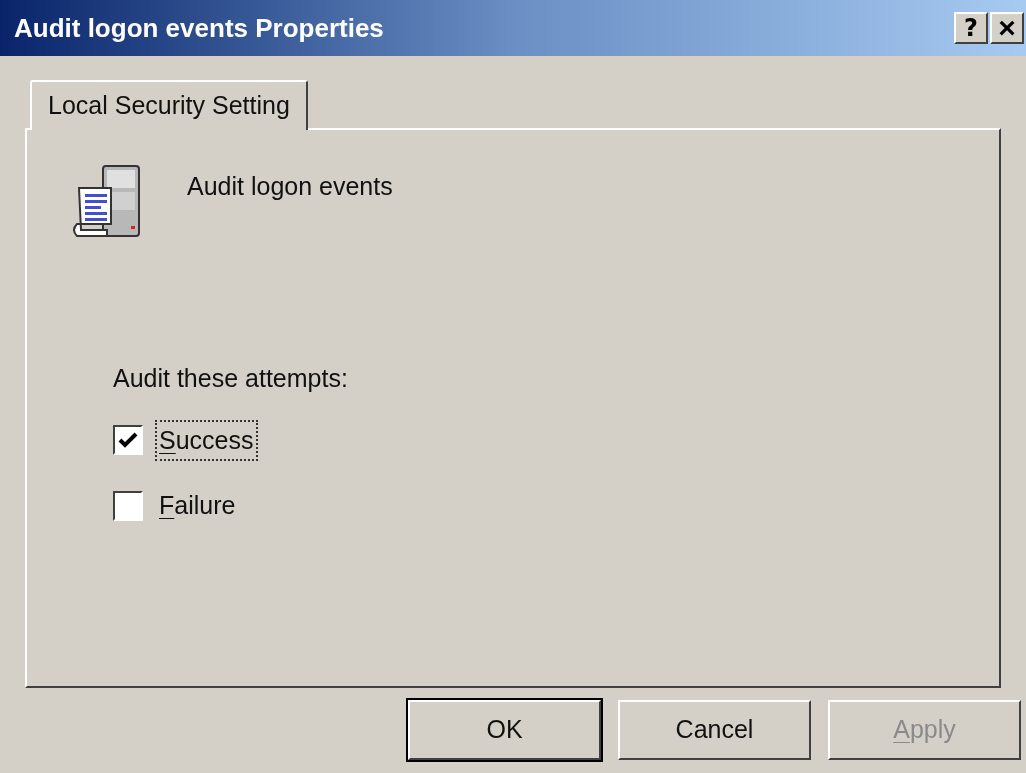  Describe the element at coordinates (714, 730) in the screenshot. I see `dialog-button: Cancel` at that location.